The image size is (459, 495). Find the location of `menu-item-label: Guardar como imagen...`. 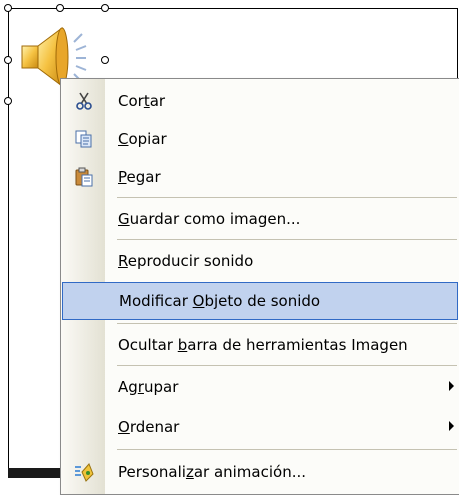

menu-item-label: Guardar como imagen... is located at coordinates (209, 219).